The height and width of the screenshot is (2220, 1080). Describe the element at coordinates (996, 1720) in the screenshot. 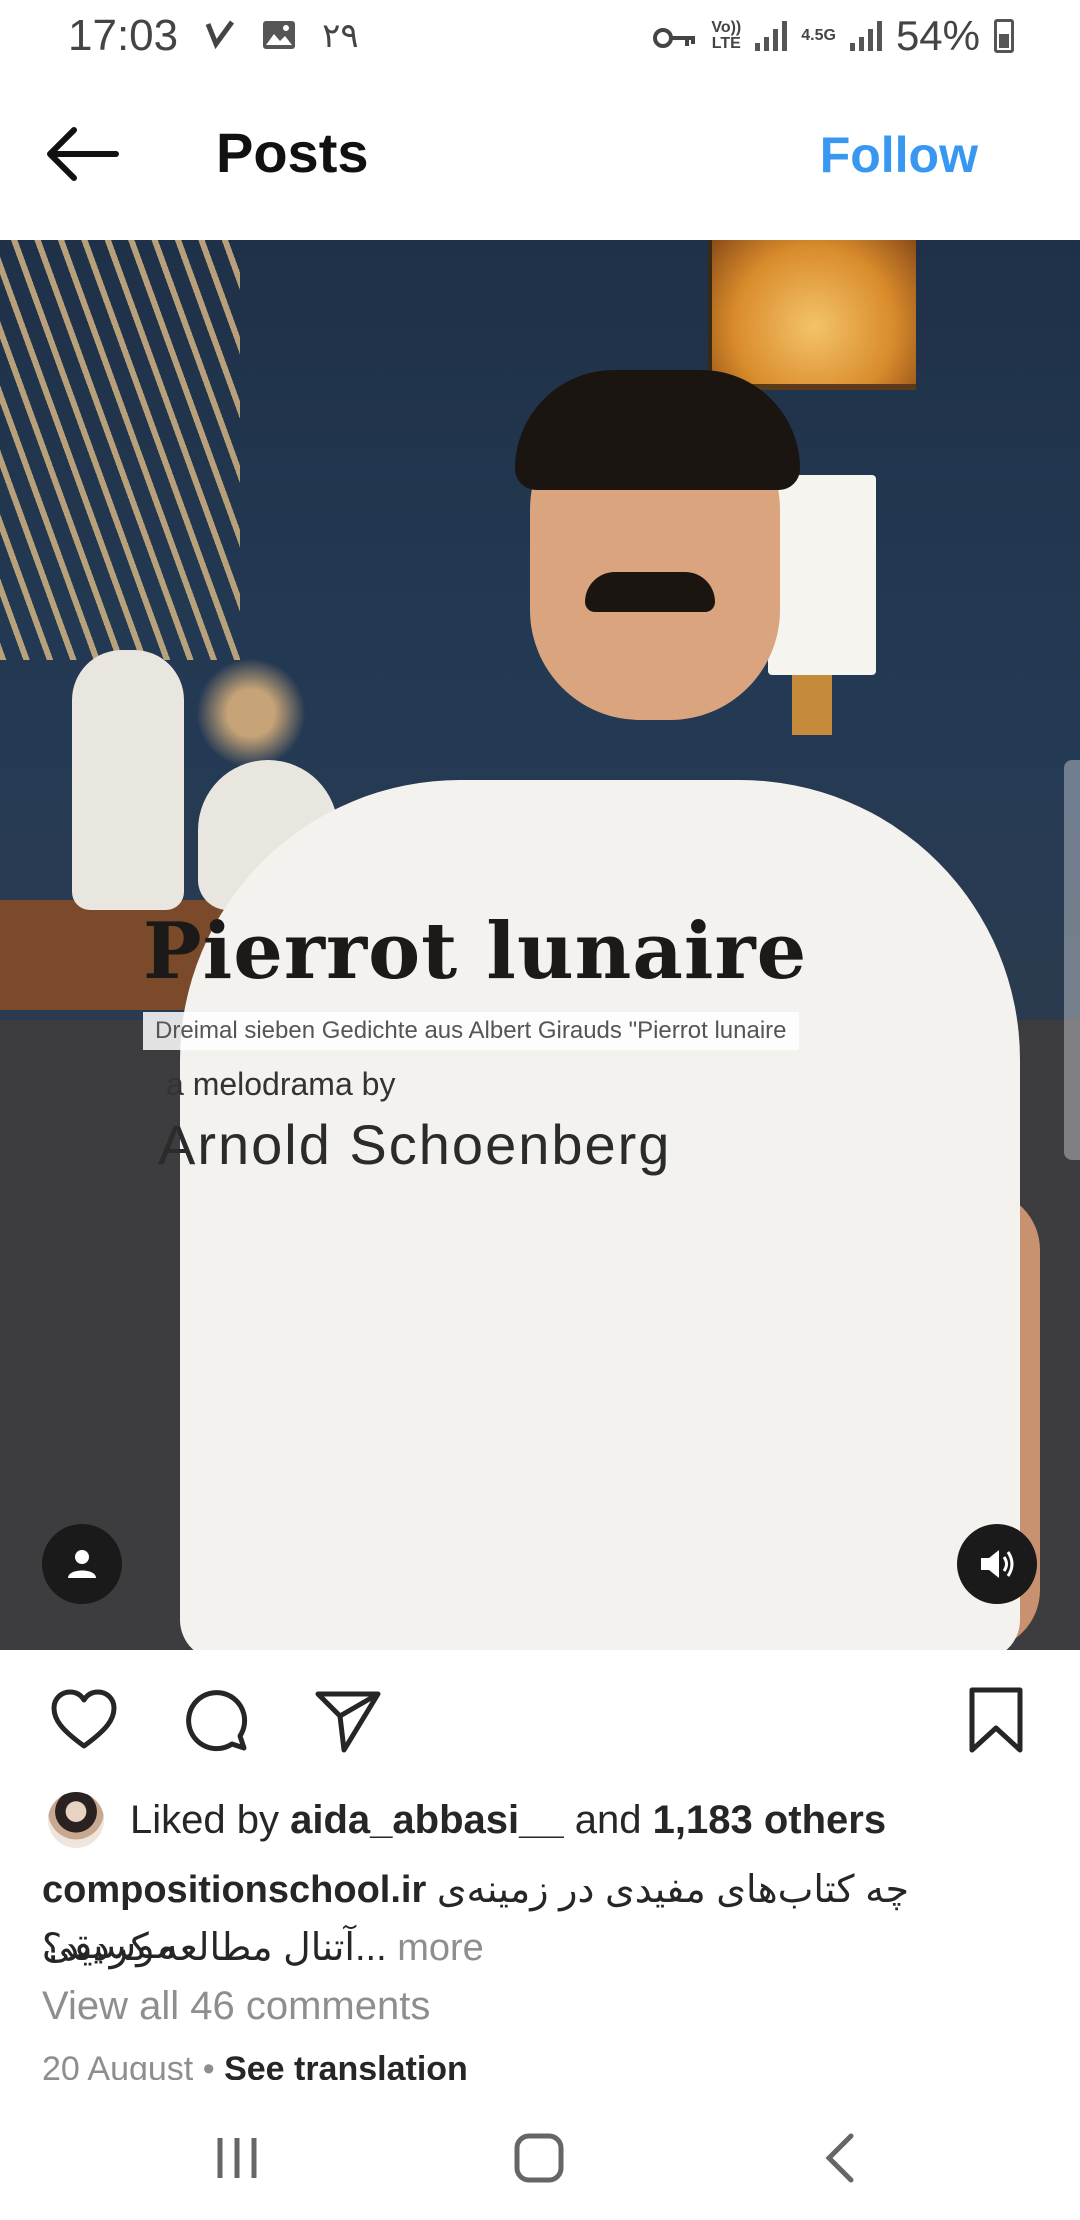

I see `bookmark-icon` at that location.